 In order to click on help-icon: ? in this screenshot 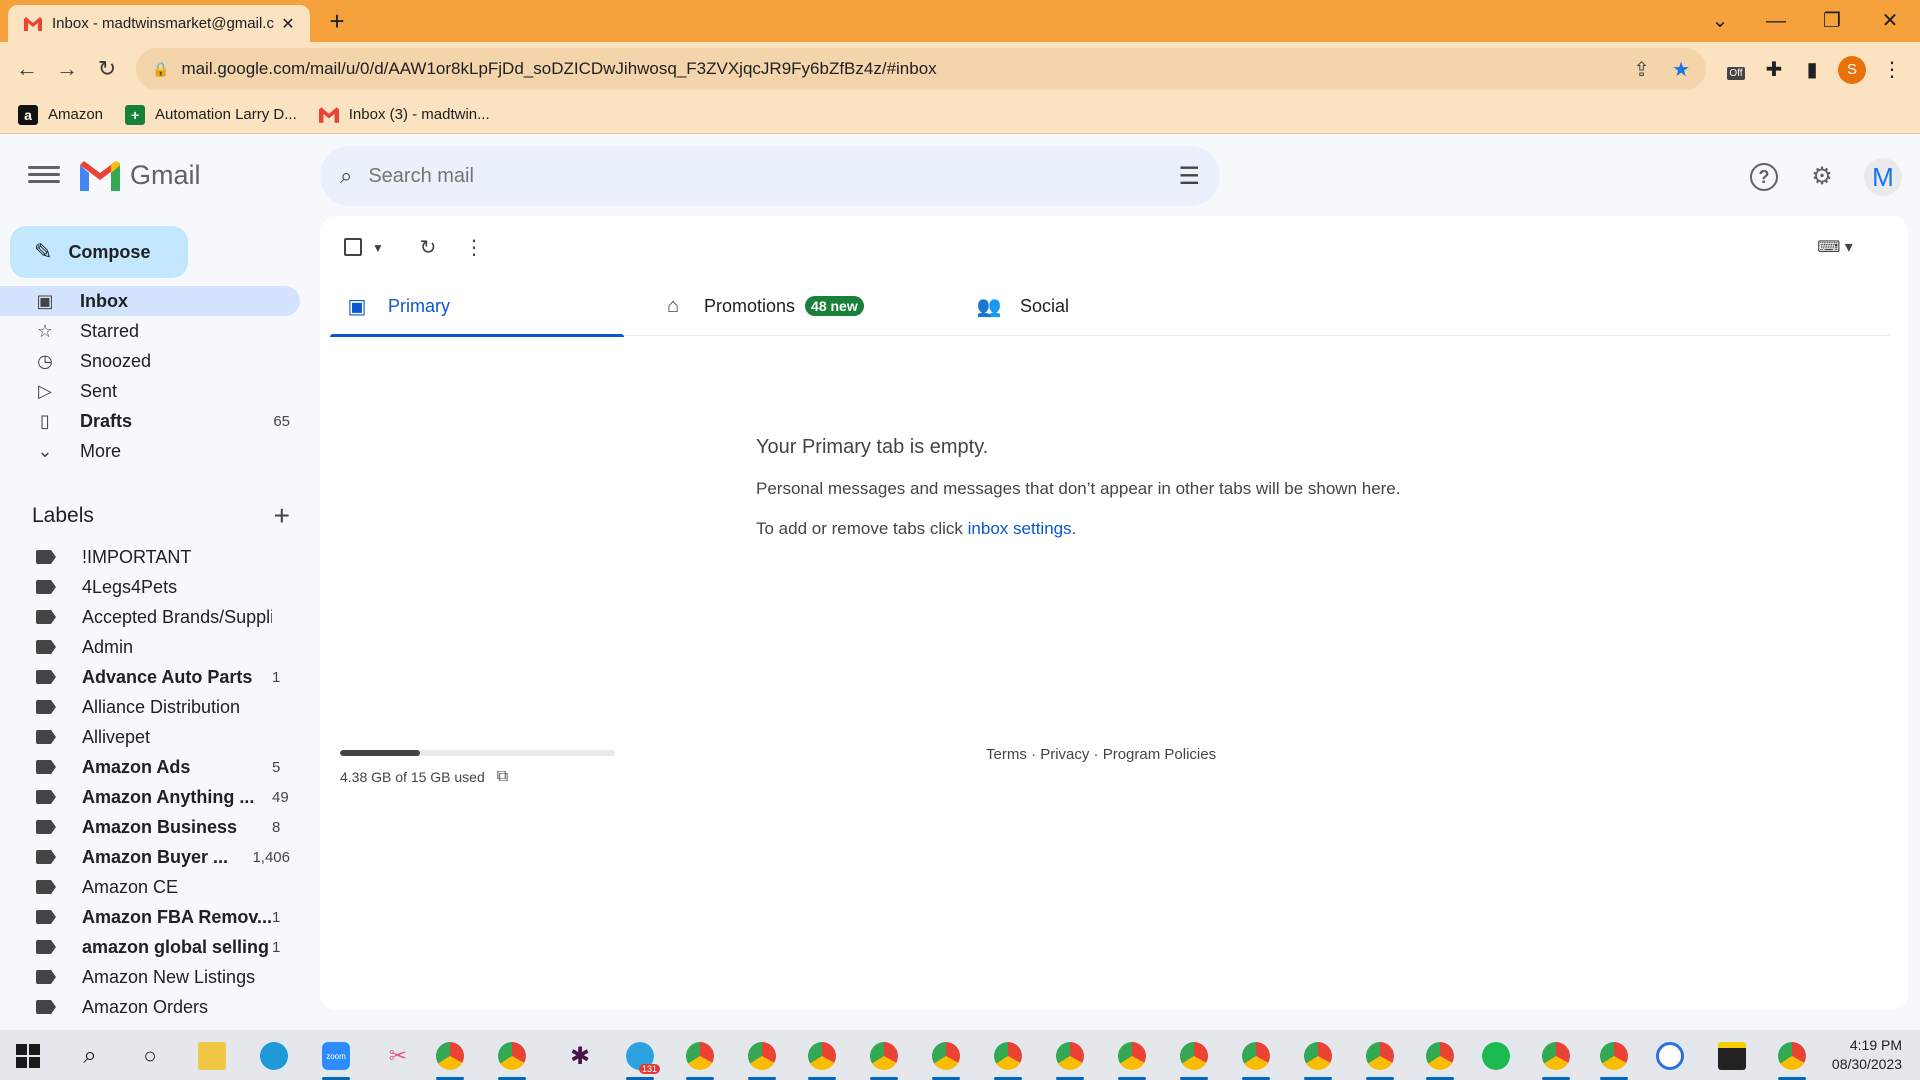, I will do `click(1764, 177)`.